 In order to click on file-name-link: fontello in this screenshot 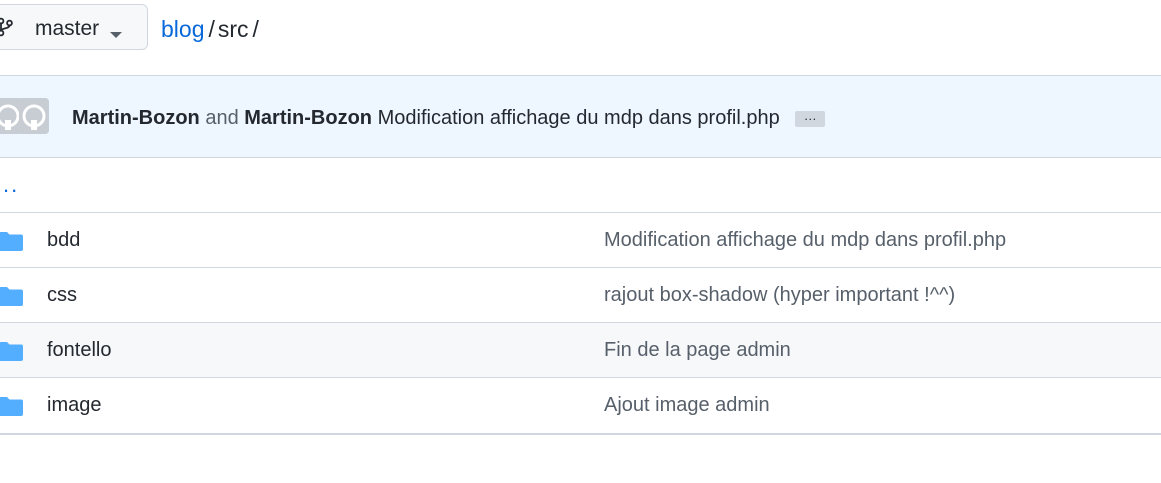, I will do `click(79, 350)`.